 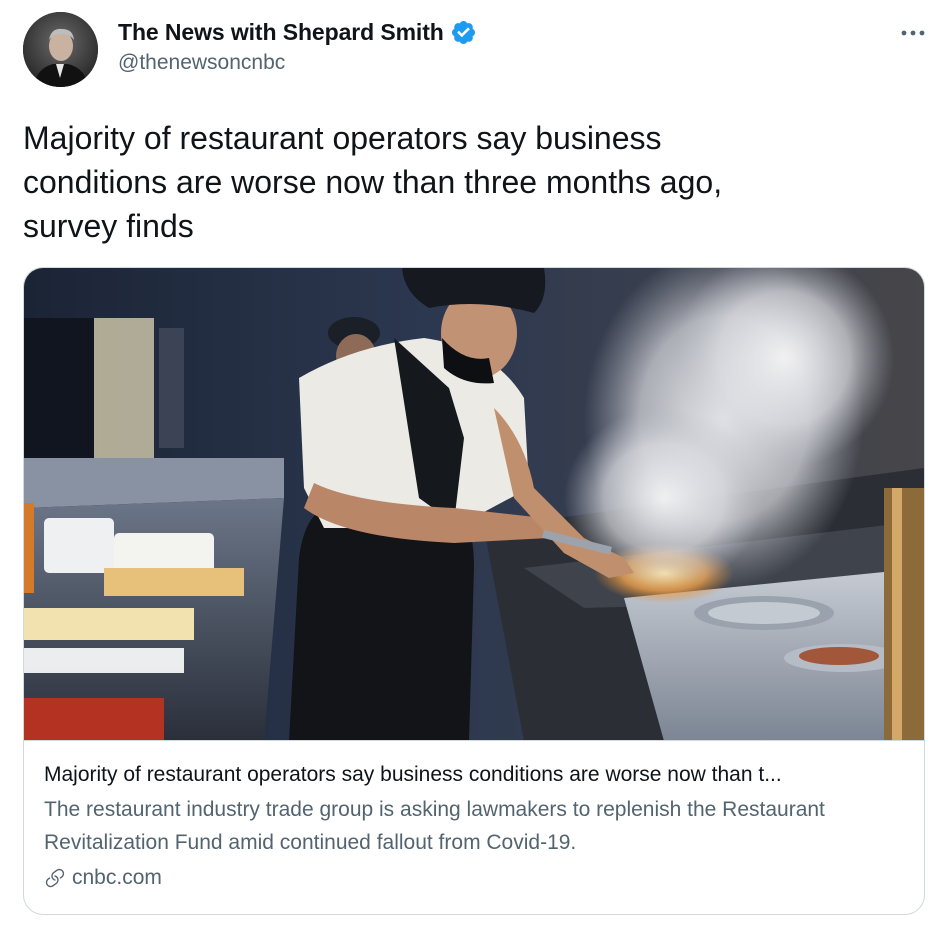 I want to click on card-domain-row: cnbc.com, so click(x=475, y=878).